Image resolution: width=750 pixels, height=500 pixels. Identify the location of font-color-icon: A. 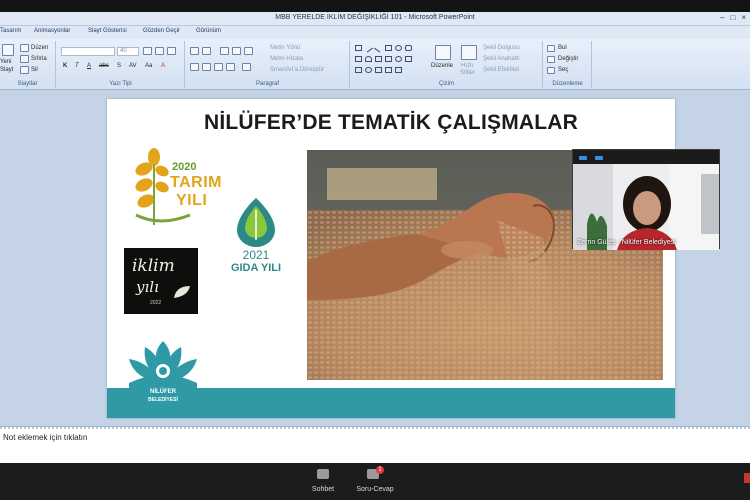
(163, 66).